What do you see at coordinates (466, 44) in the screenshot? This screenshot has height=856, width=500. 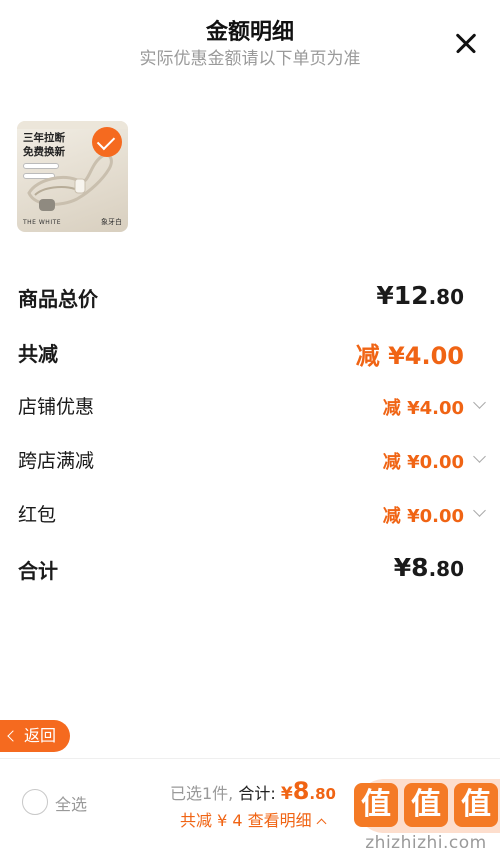 I see `close-icon` at bounding box center [466, 44].